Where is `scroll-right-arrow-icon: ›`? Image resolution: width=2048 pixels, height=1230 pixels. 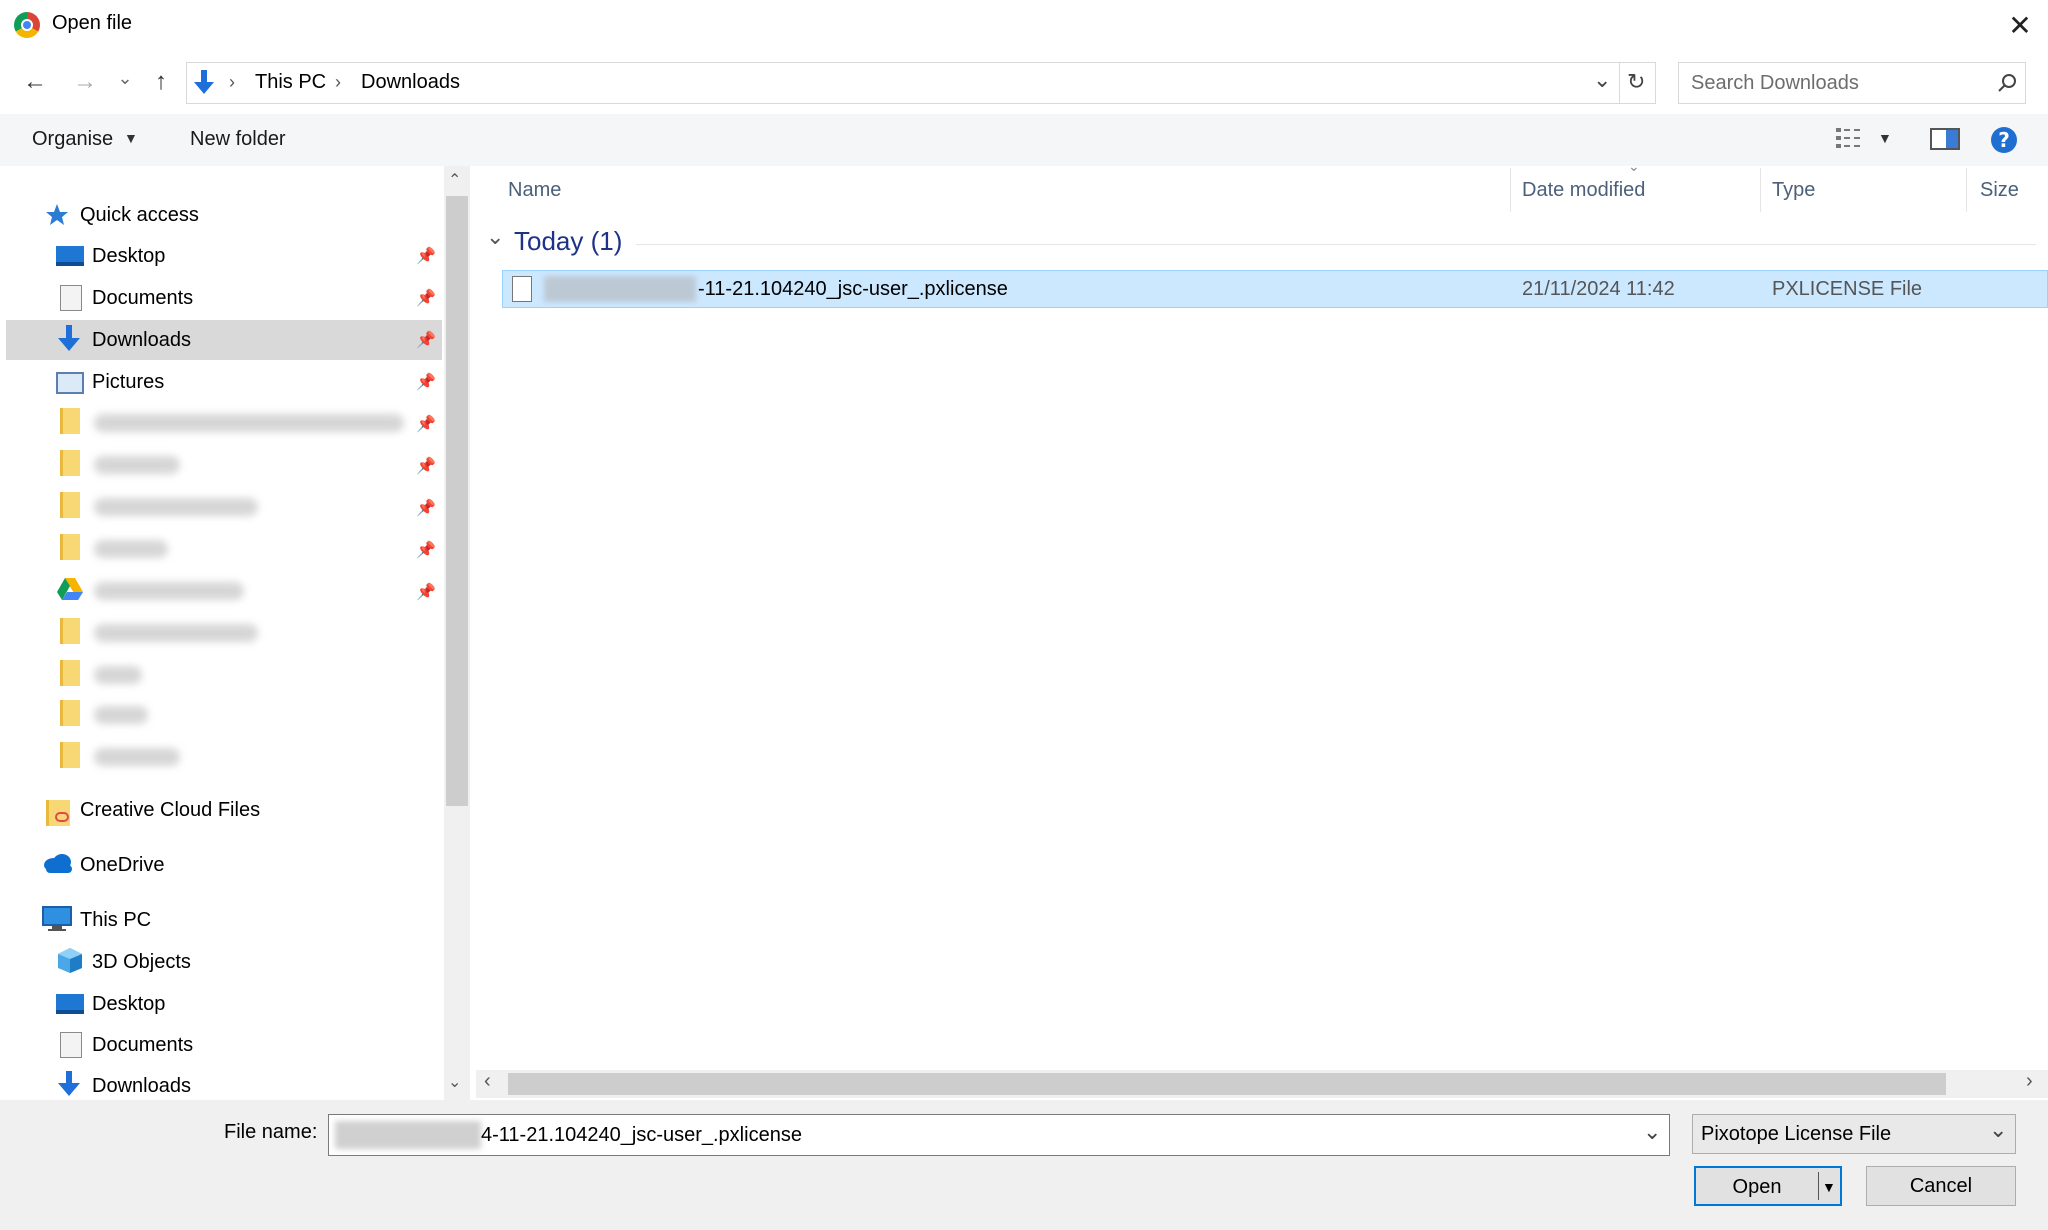 scroll-right-arrow-icon: › is located at coordinates (2029, 1081).